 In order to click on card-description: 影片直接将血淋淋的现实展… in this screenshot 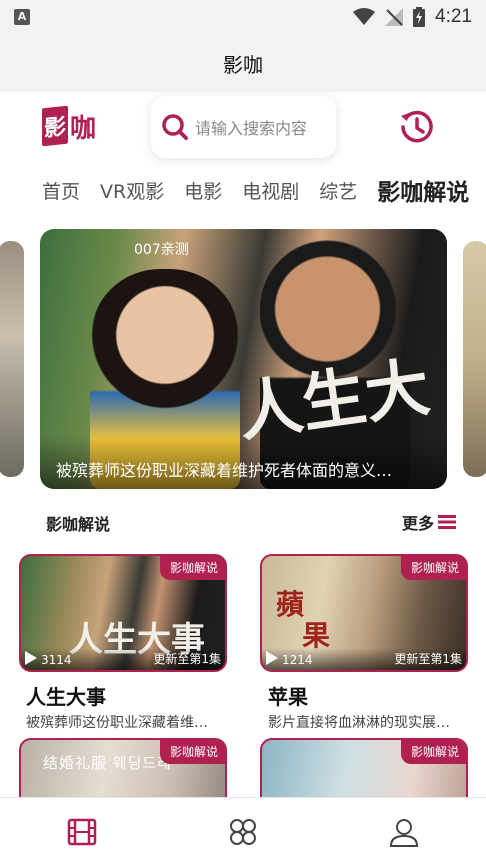, I will do `click(359, 723)`.